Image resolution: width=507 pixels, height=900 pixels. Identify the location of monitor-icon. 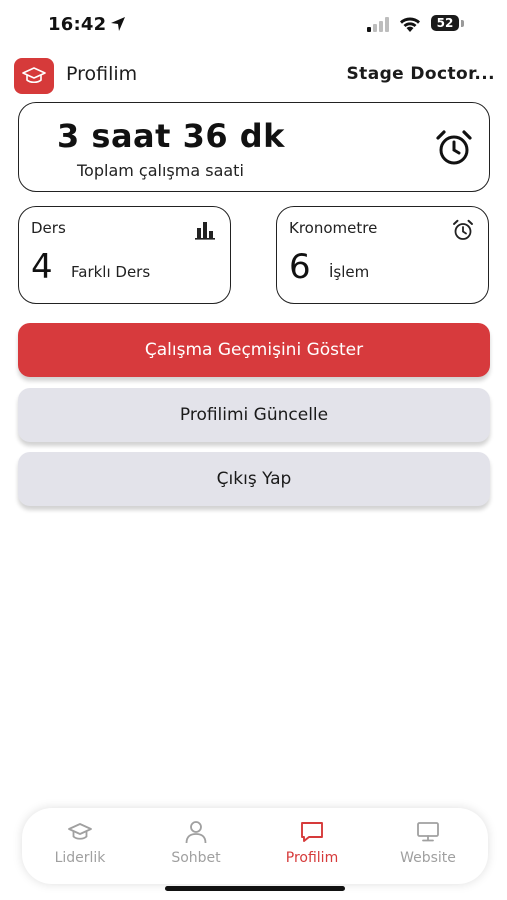
(428, 832).